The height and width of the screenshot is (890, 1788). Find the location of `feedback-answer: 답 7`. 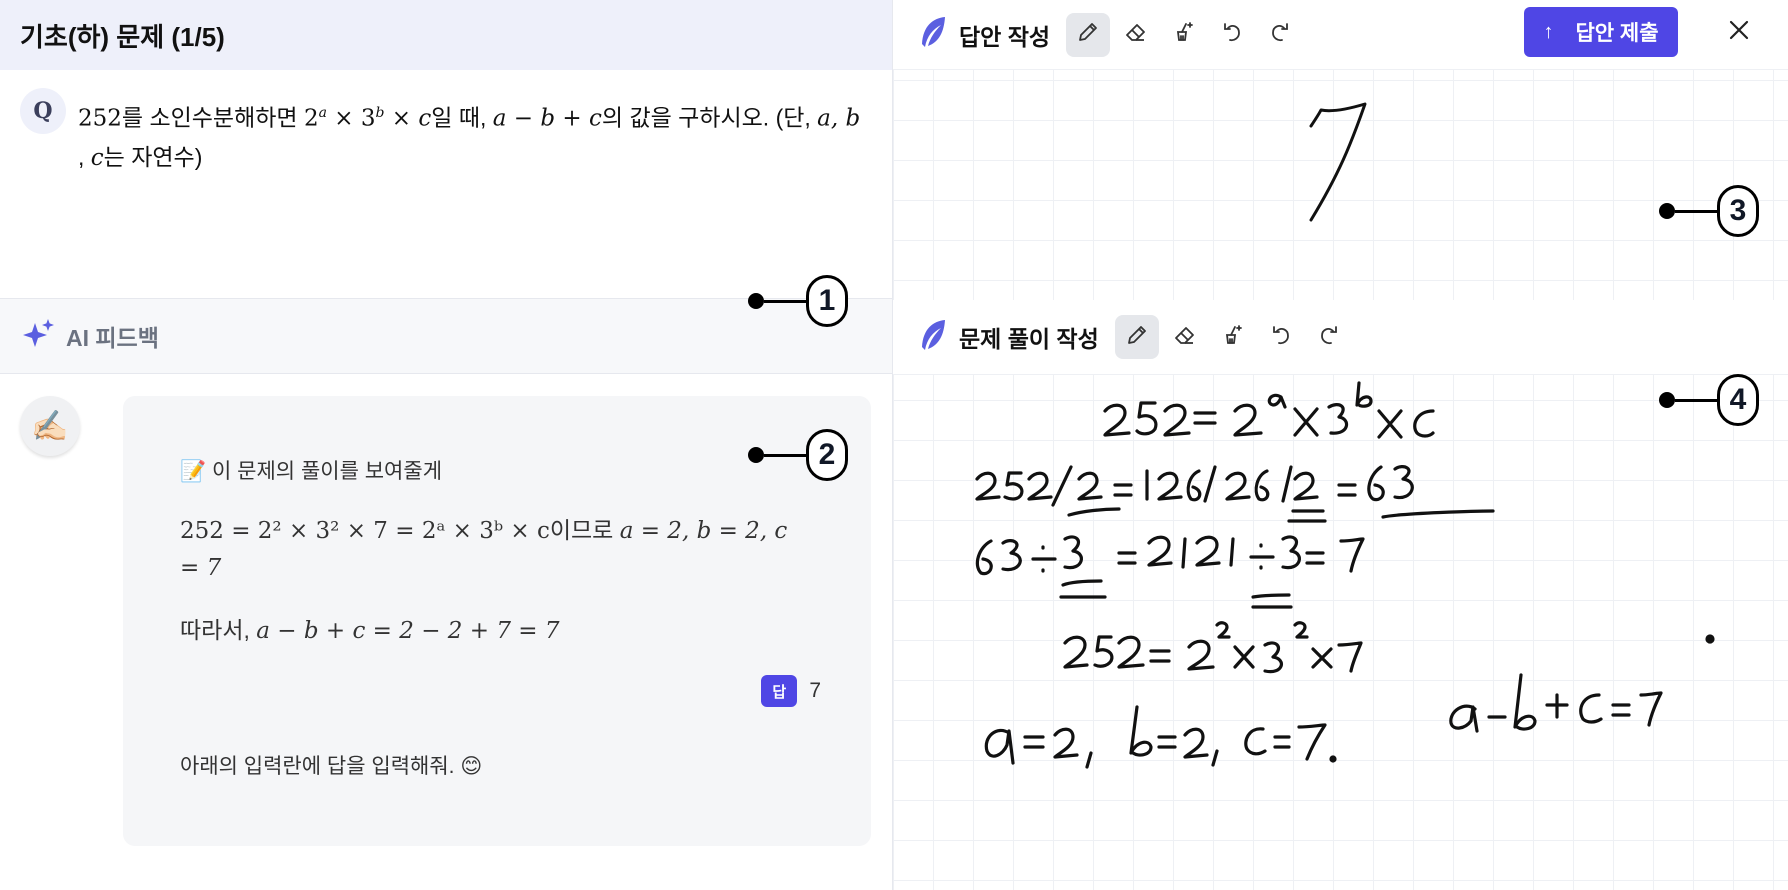

feedback-answer: 답 7 is located at coordinates (500, 691).